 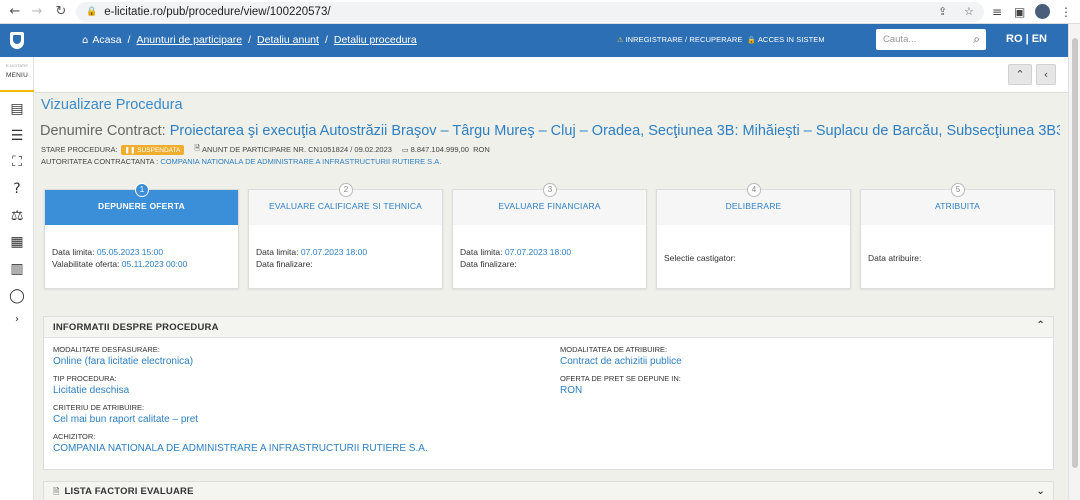 What do you see at coordinates (754, 190) in the screenshot?
I see `step-number: 4` at bounding box center [754, 190].